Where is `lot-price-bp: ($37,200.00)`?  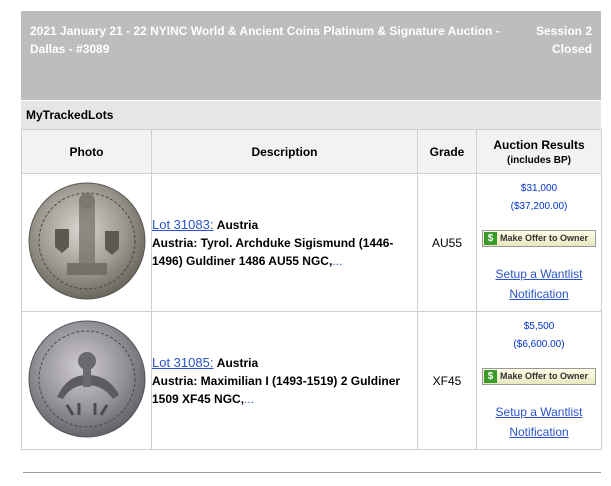 lot-price-bp: ($37,200.00) is located at coordinates (539, 206).